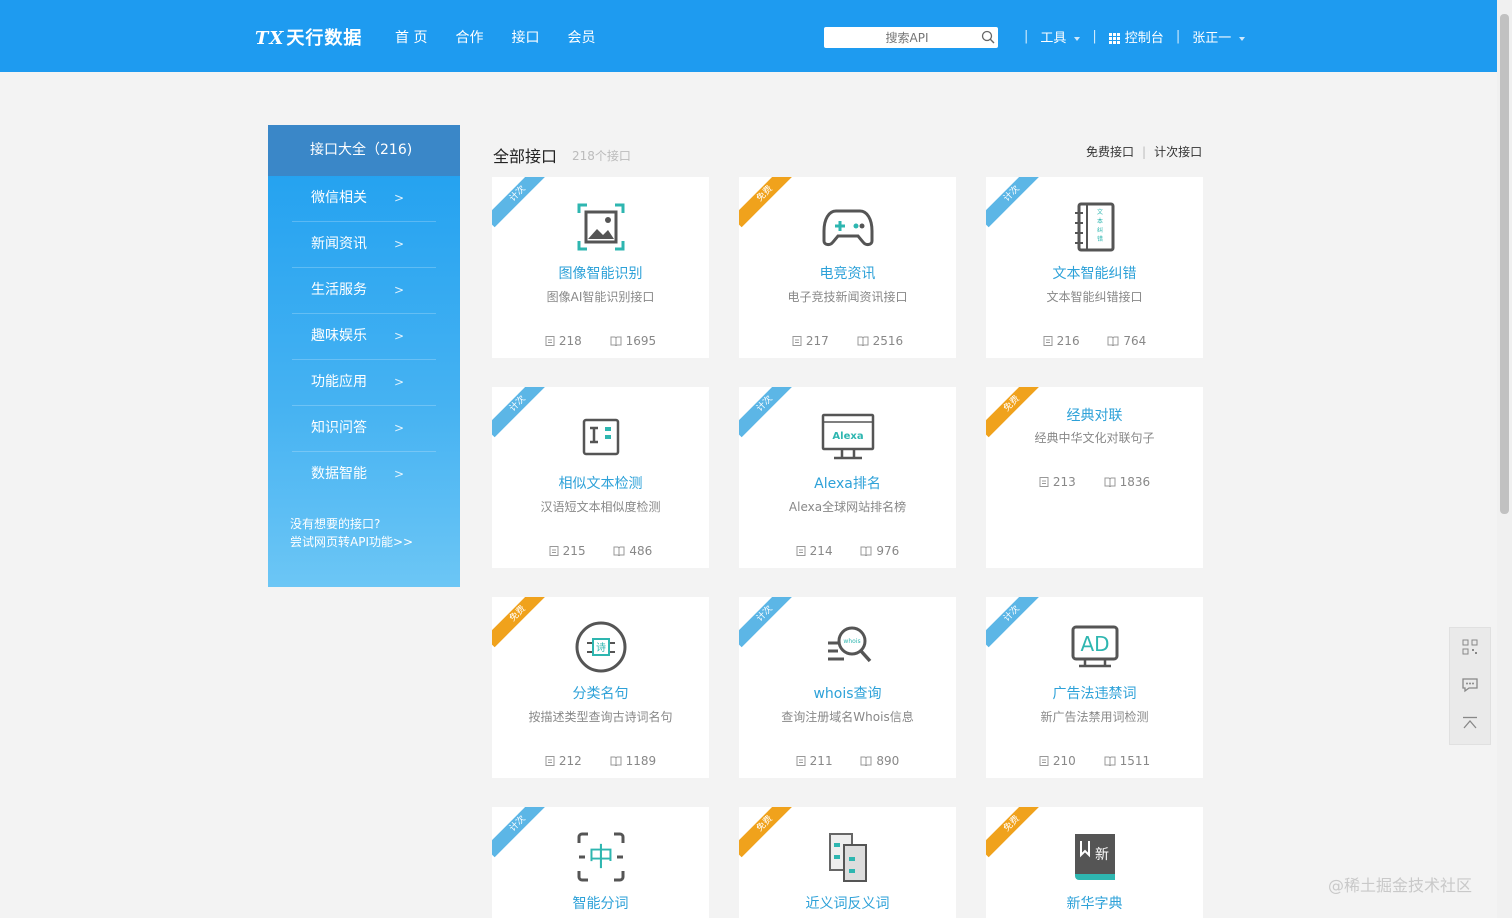 The width and height of the screenshot is (1512, 918). Describe the element at coordinates (1094, 297) in the screenshot. I see `api-desc: 文本智能纠错接口` at that location.